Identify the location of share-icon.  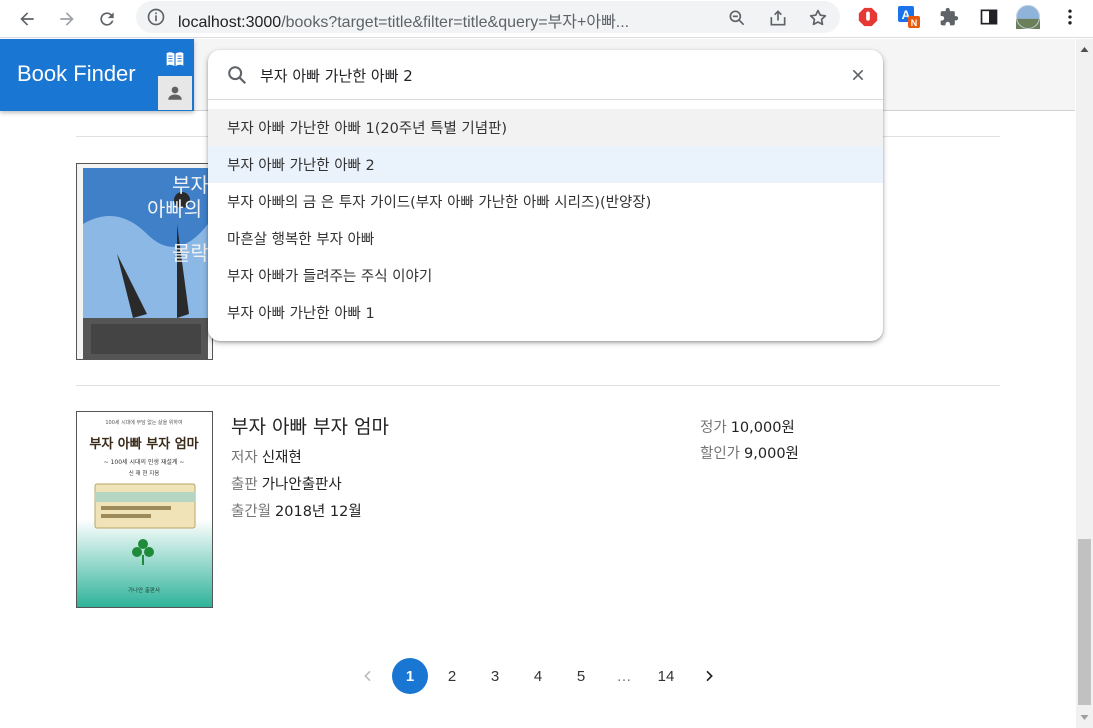
(778, 18).